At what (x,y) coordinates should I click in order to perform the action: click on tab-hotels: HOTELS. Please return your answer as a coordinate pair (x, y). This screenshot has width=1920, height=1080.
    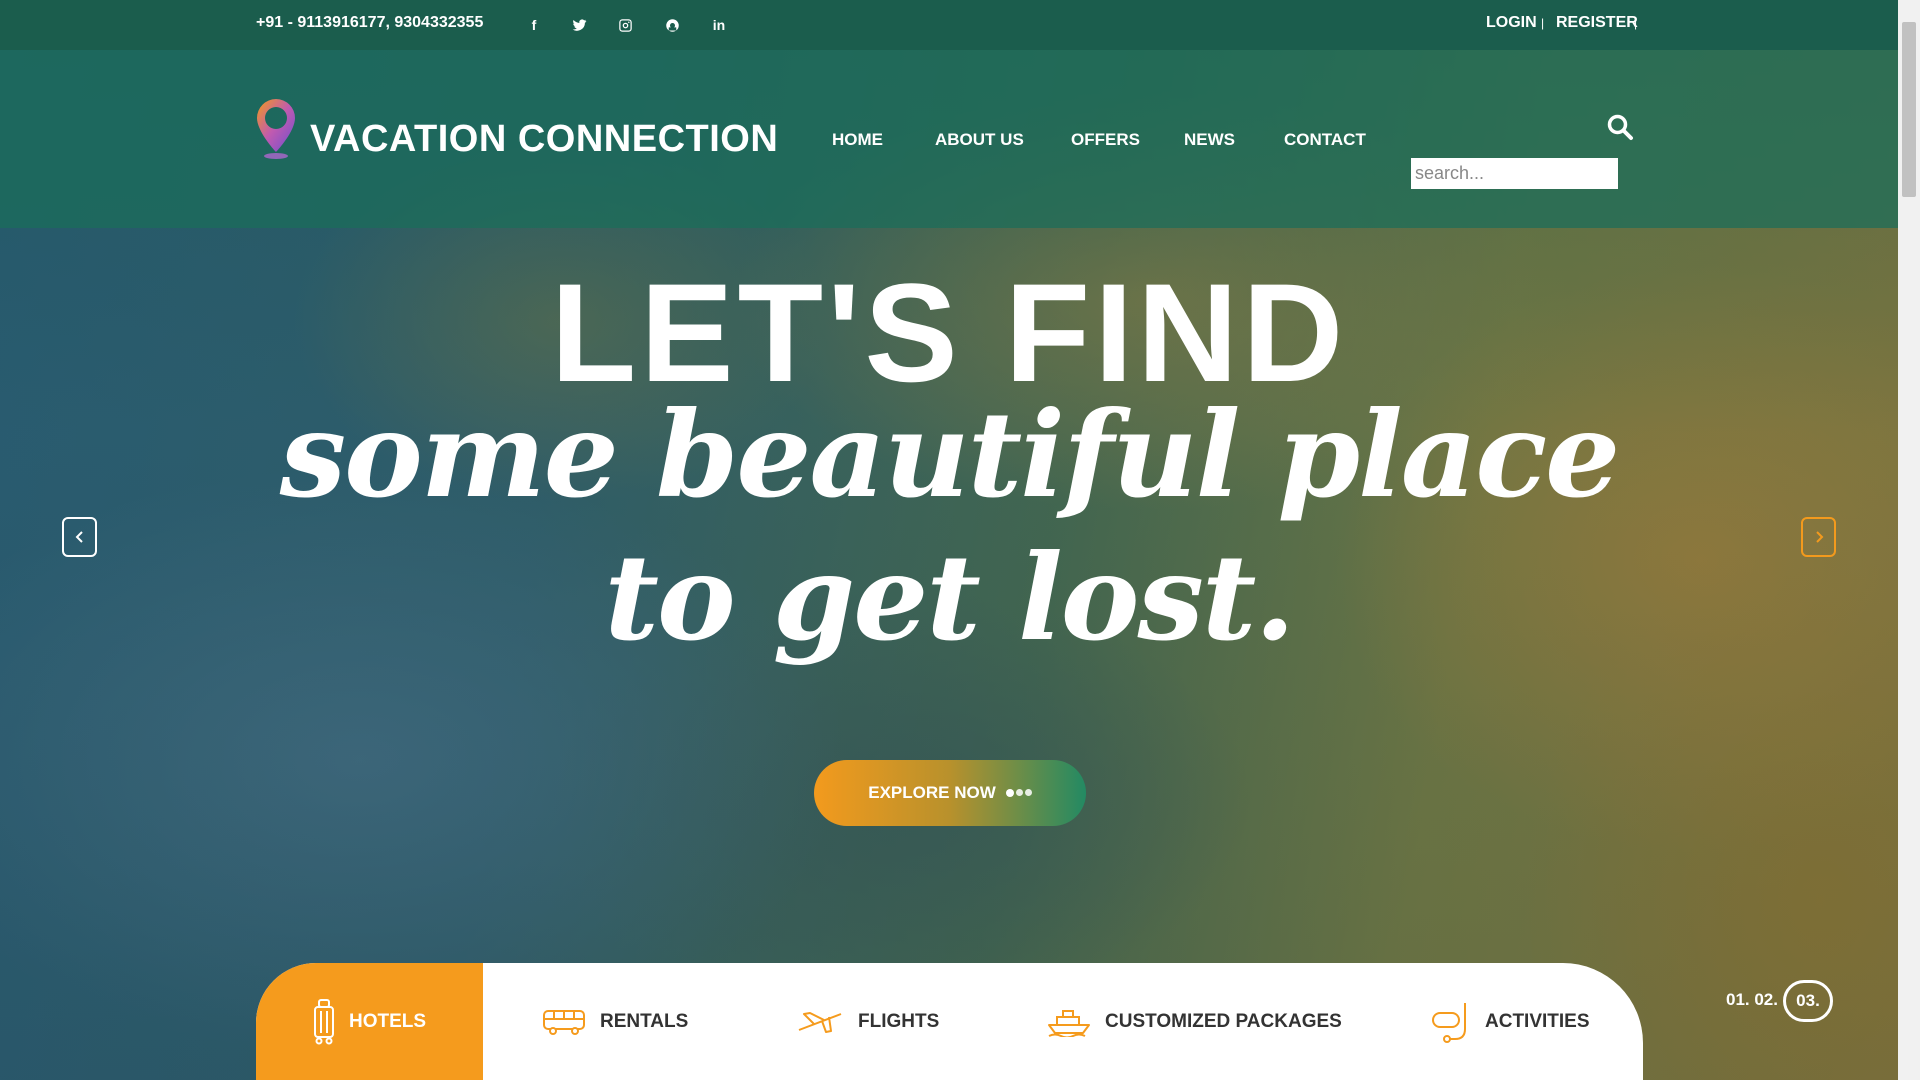
    Looking at the image, I should click on (369, 1021).